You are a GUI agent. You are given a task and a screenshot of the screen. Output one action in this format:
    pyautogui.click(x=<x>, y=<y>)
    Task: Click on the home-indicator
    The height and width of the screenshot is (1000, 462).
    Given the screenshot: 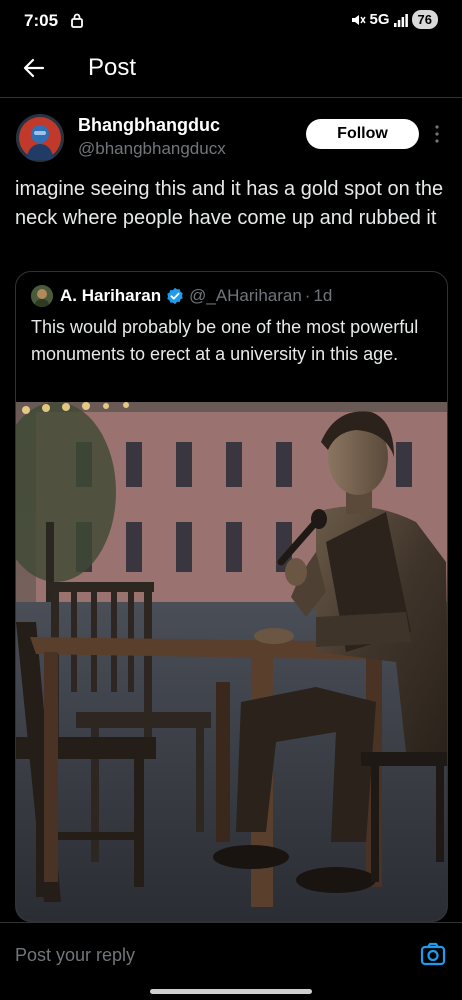 What is the action you would take?
    pyautogui.click(x=231, y=991)
    